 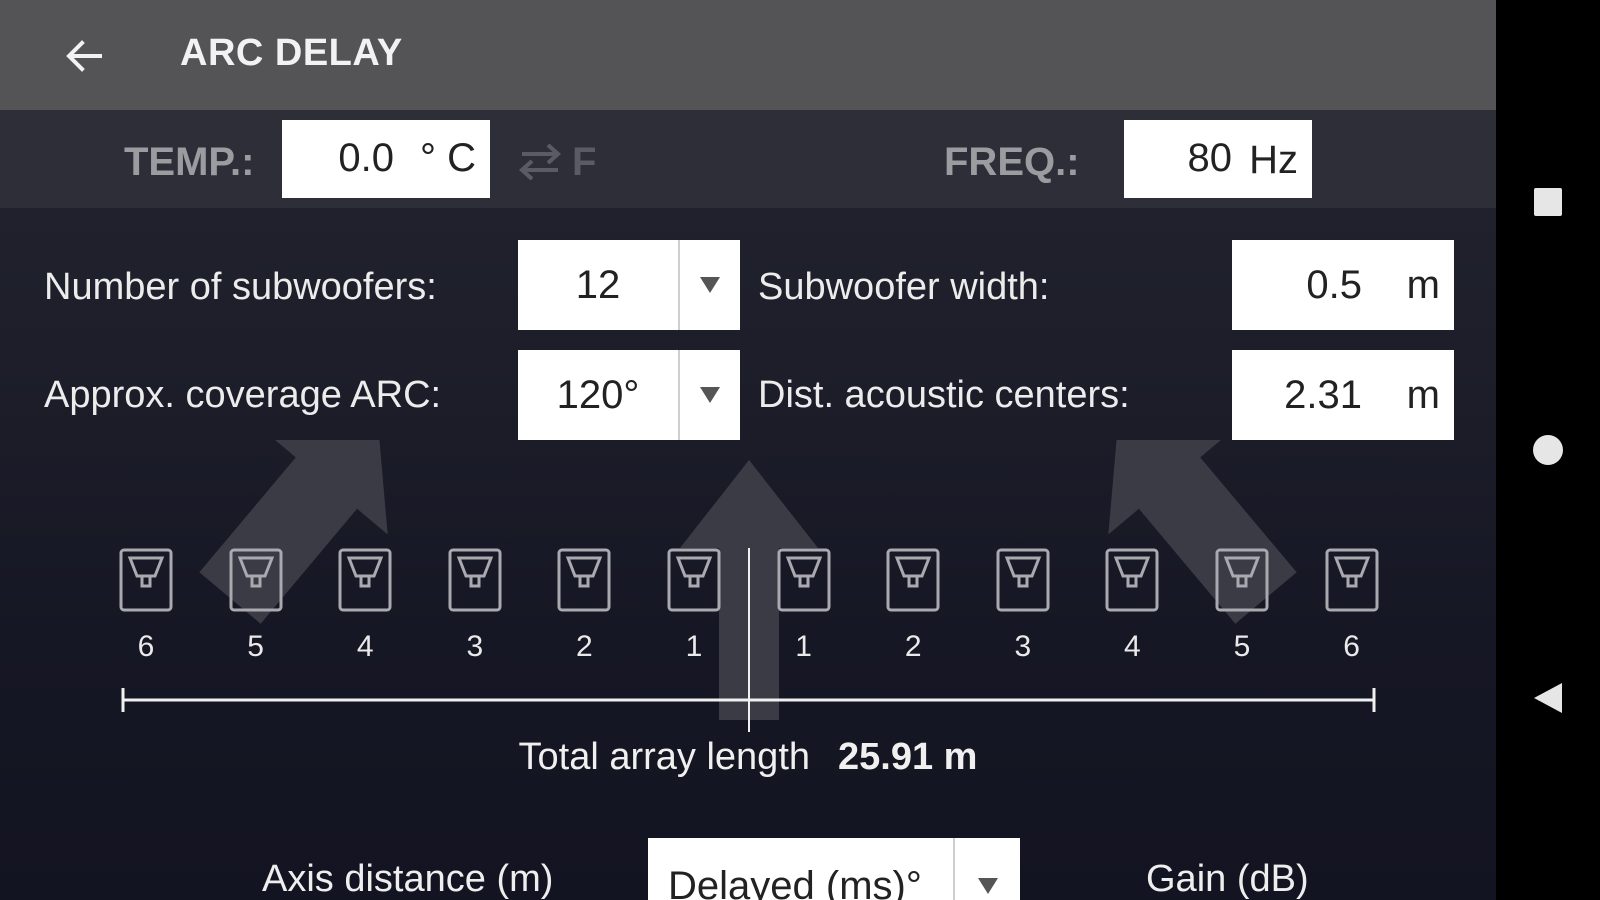 I want to click on subwoofer-width-unit: m, so click(x=1423, y=285).